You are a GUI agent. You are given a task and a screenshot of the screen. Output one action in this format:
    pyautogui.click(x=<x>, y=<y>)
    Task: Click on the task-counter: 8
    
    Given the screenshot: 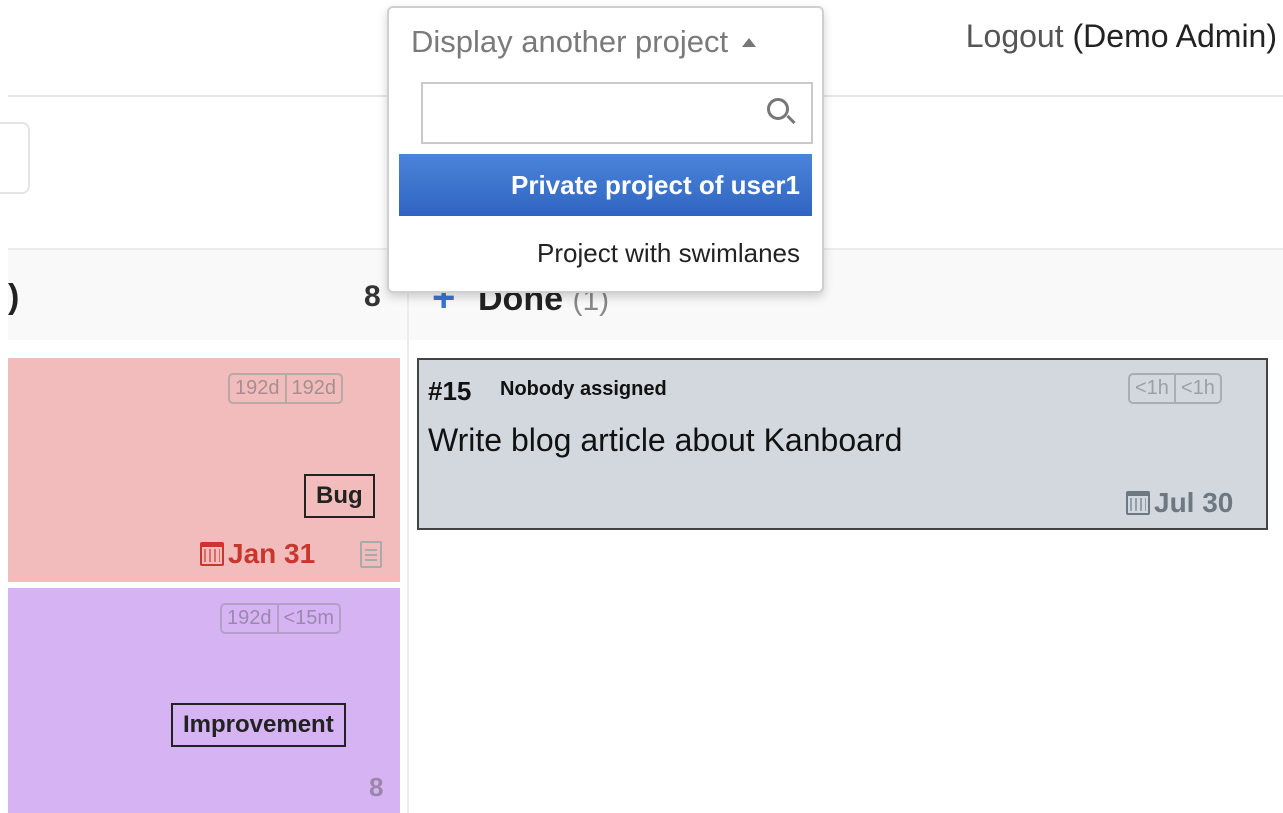 What is the action you would take?
    pyautogui.click(x=376, y=787)
    